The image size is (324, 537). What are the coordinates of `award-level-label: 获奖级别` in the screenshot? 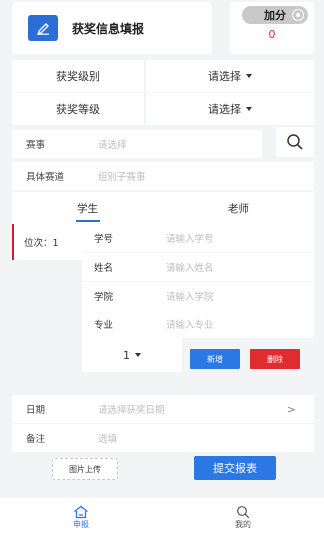 It's located at (78, 76).